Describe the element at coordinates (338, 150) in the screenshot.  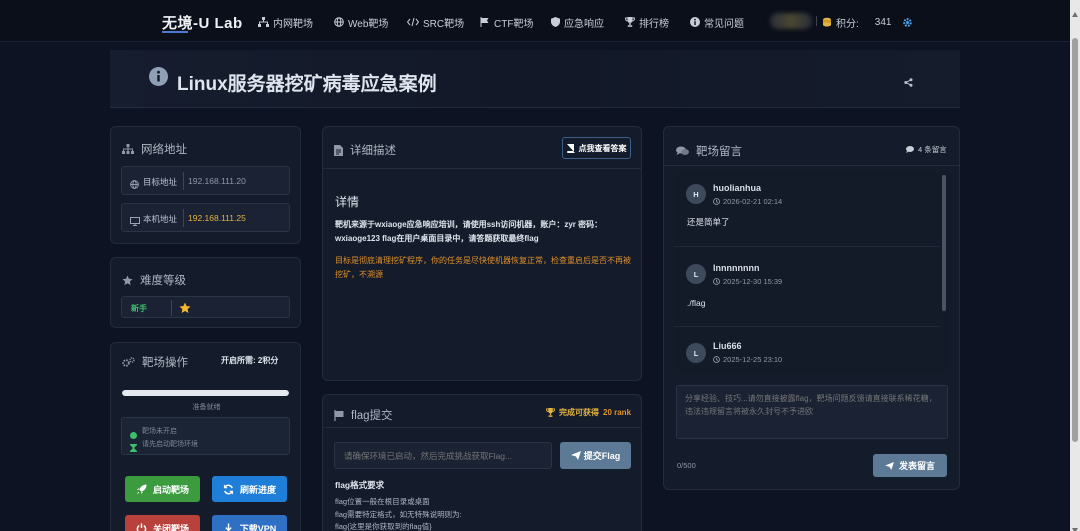
I see `document-icon` at that location.